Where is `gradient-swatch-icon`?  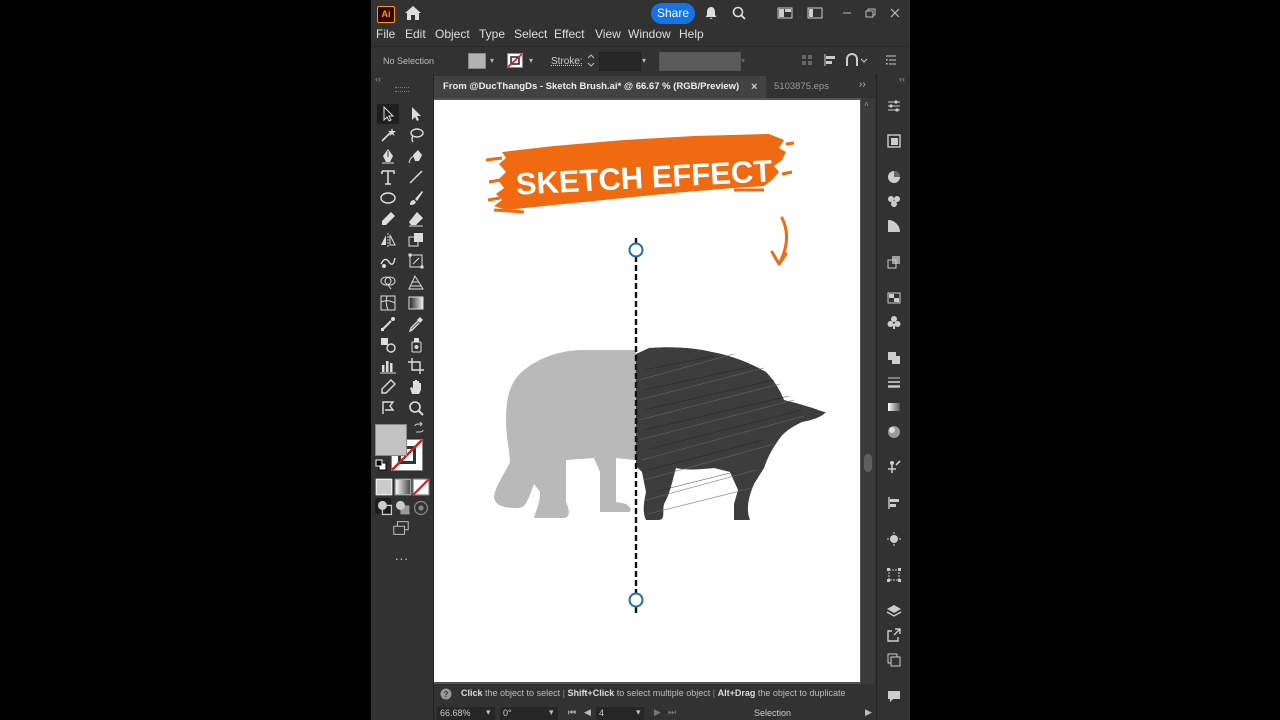 gradient-swatch-icon is located at coordinates (894, 407).